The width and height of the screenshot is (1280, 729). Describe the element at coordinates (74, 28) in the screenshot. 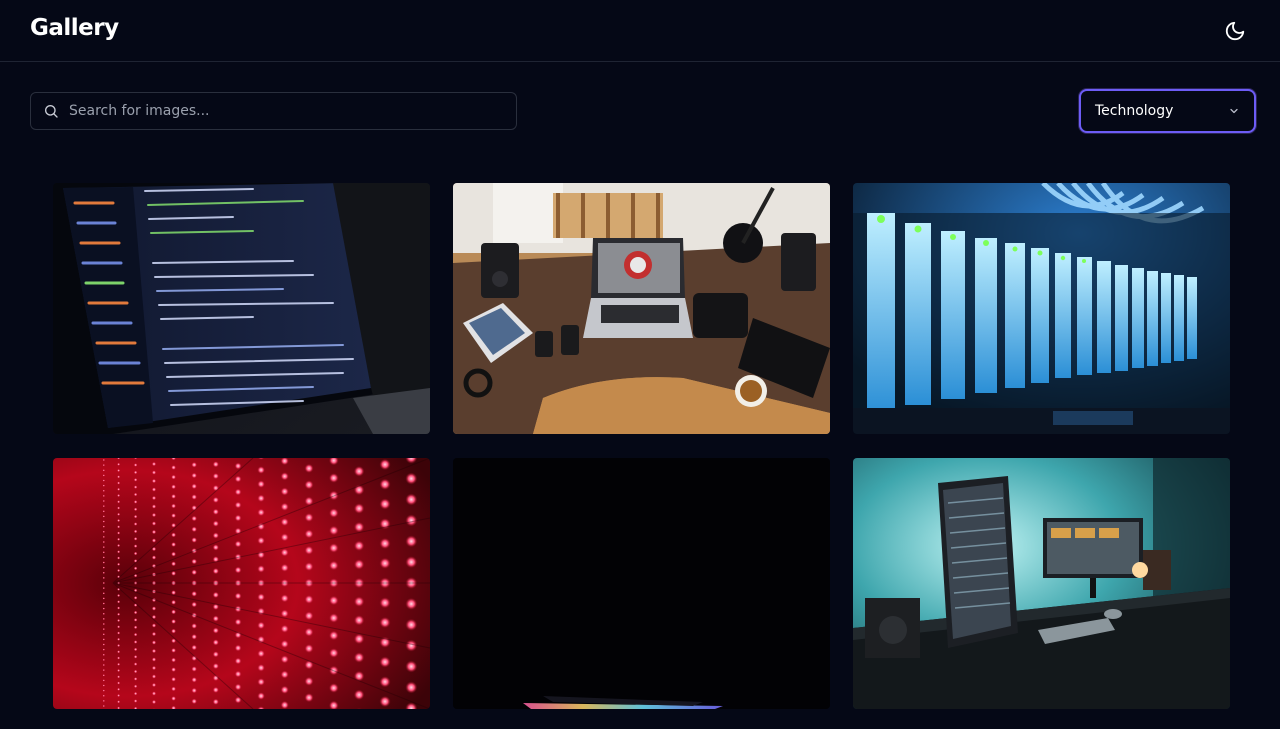

I see `app-title: Gallery` at that location.